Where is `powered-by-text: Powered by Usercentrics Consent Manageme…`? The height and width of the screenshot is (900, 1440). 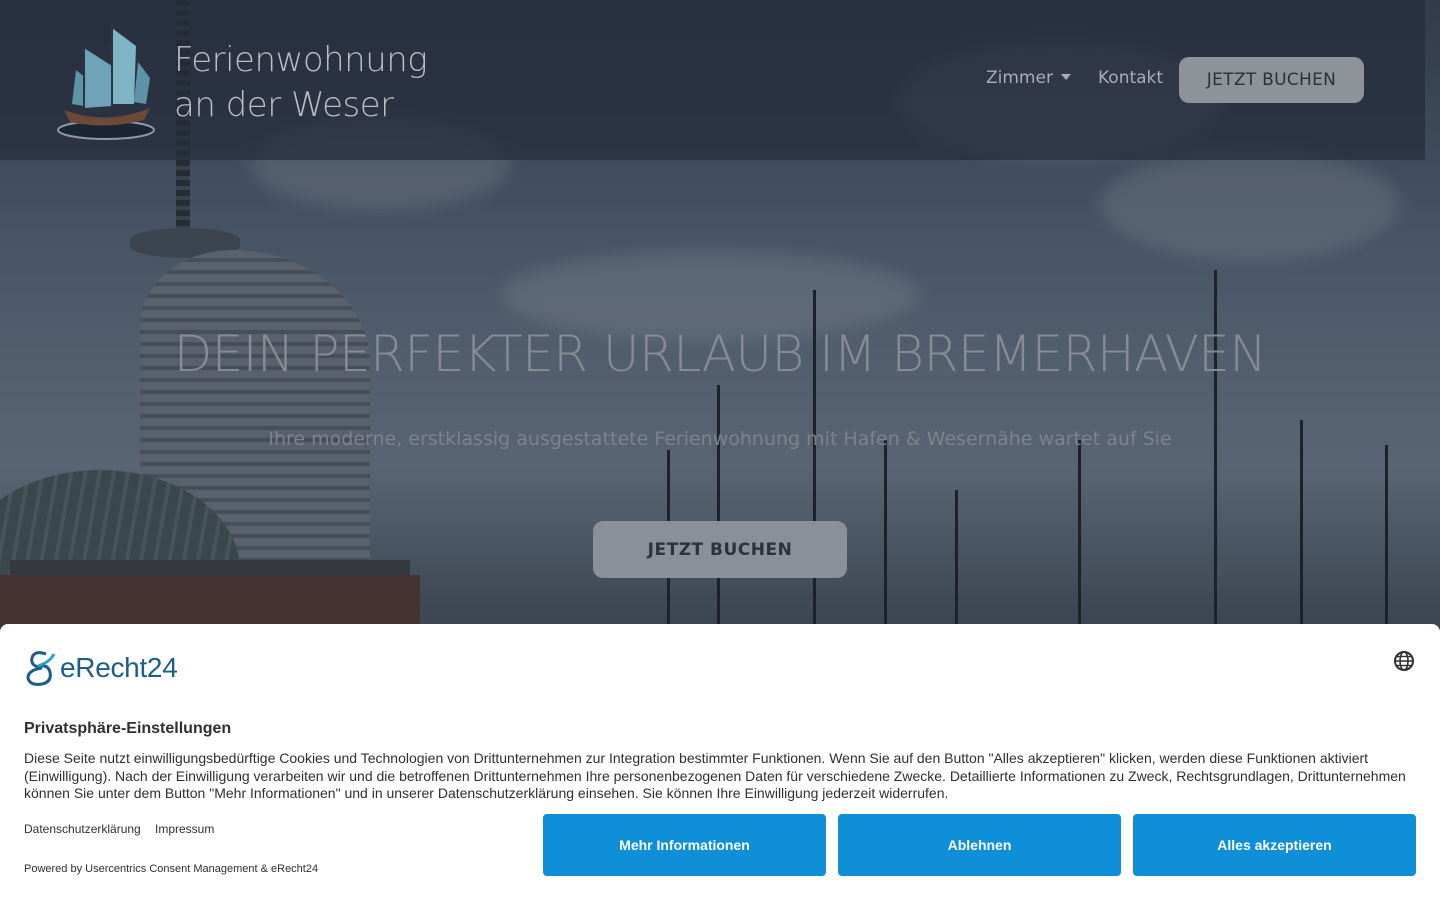 powered-by-text: Powered by Usercentrics Consent Manageme… is located at coordinates (171, 869).